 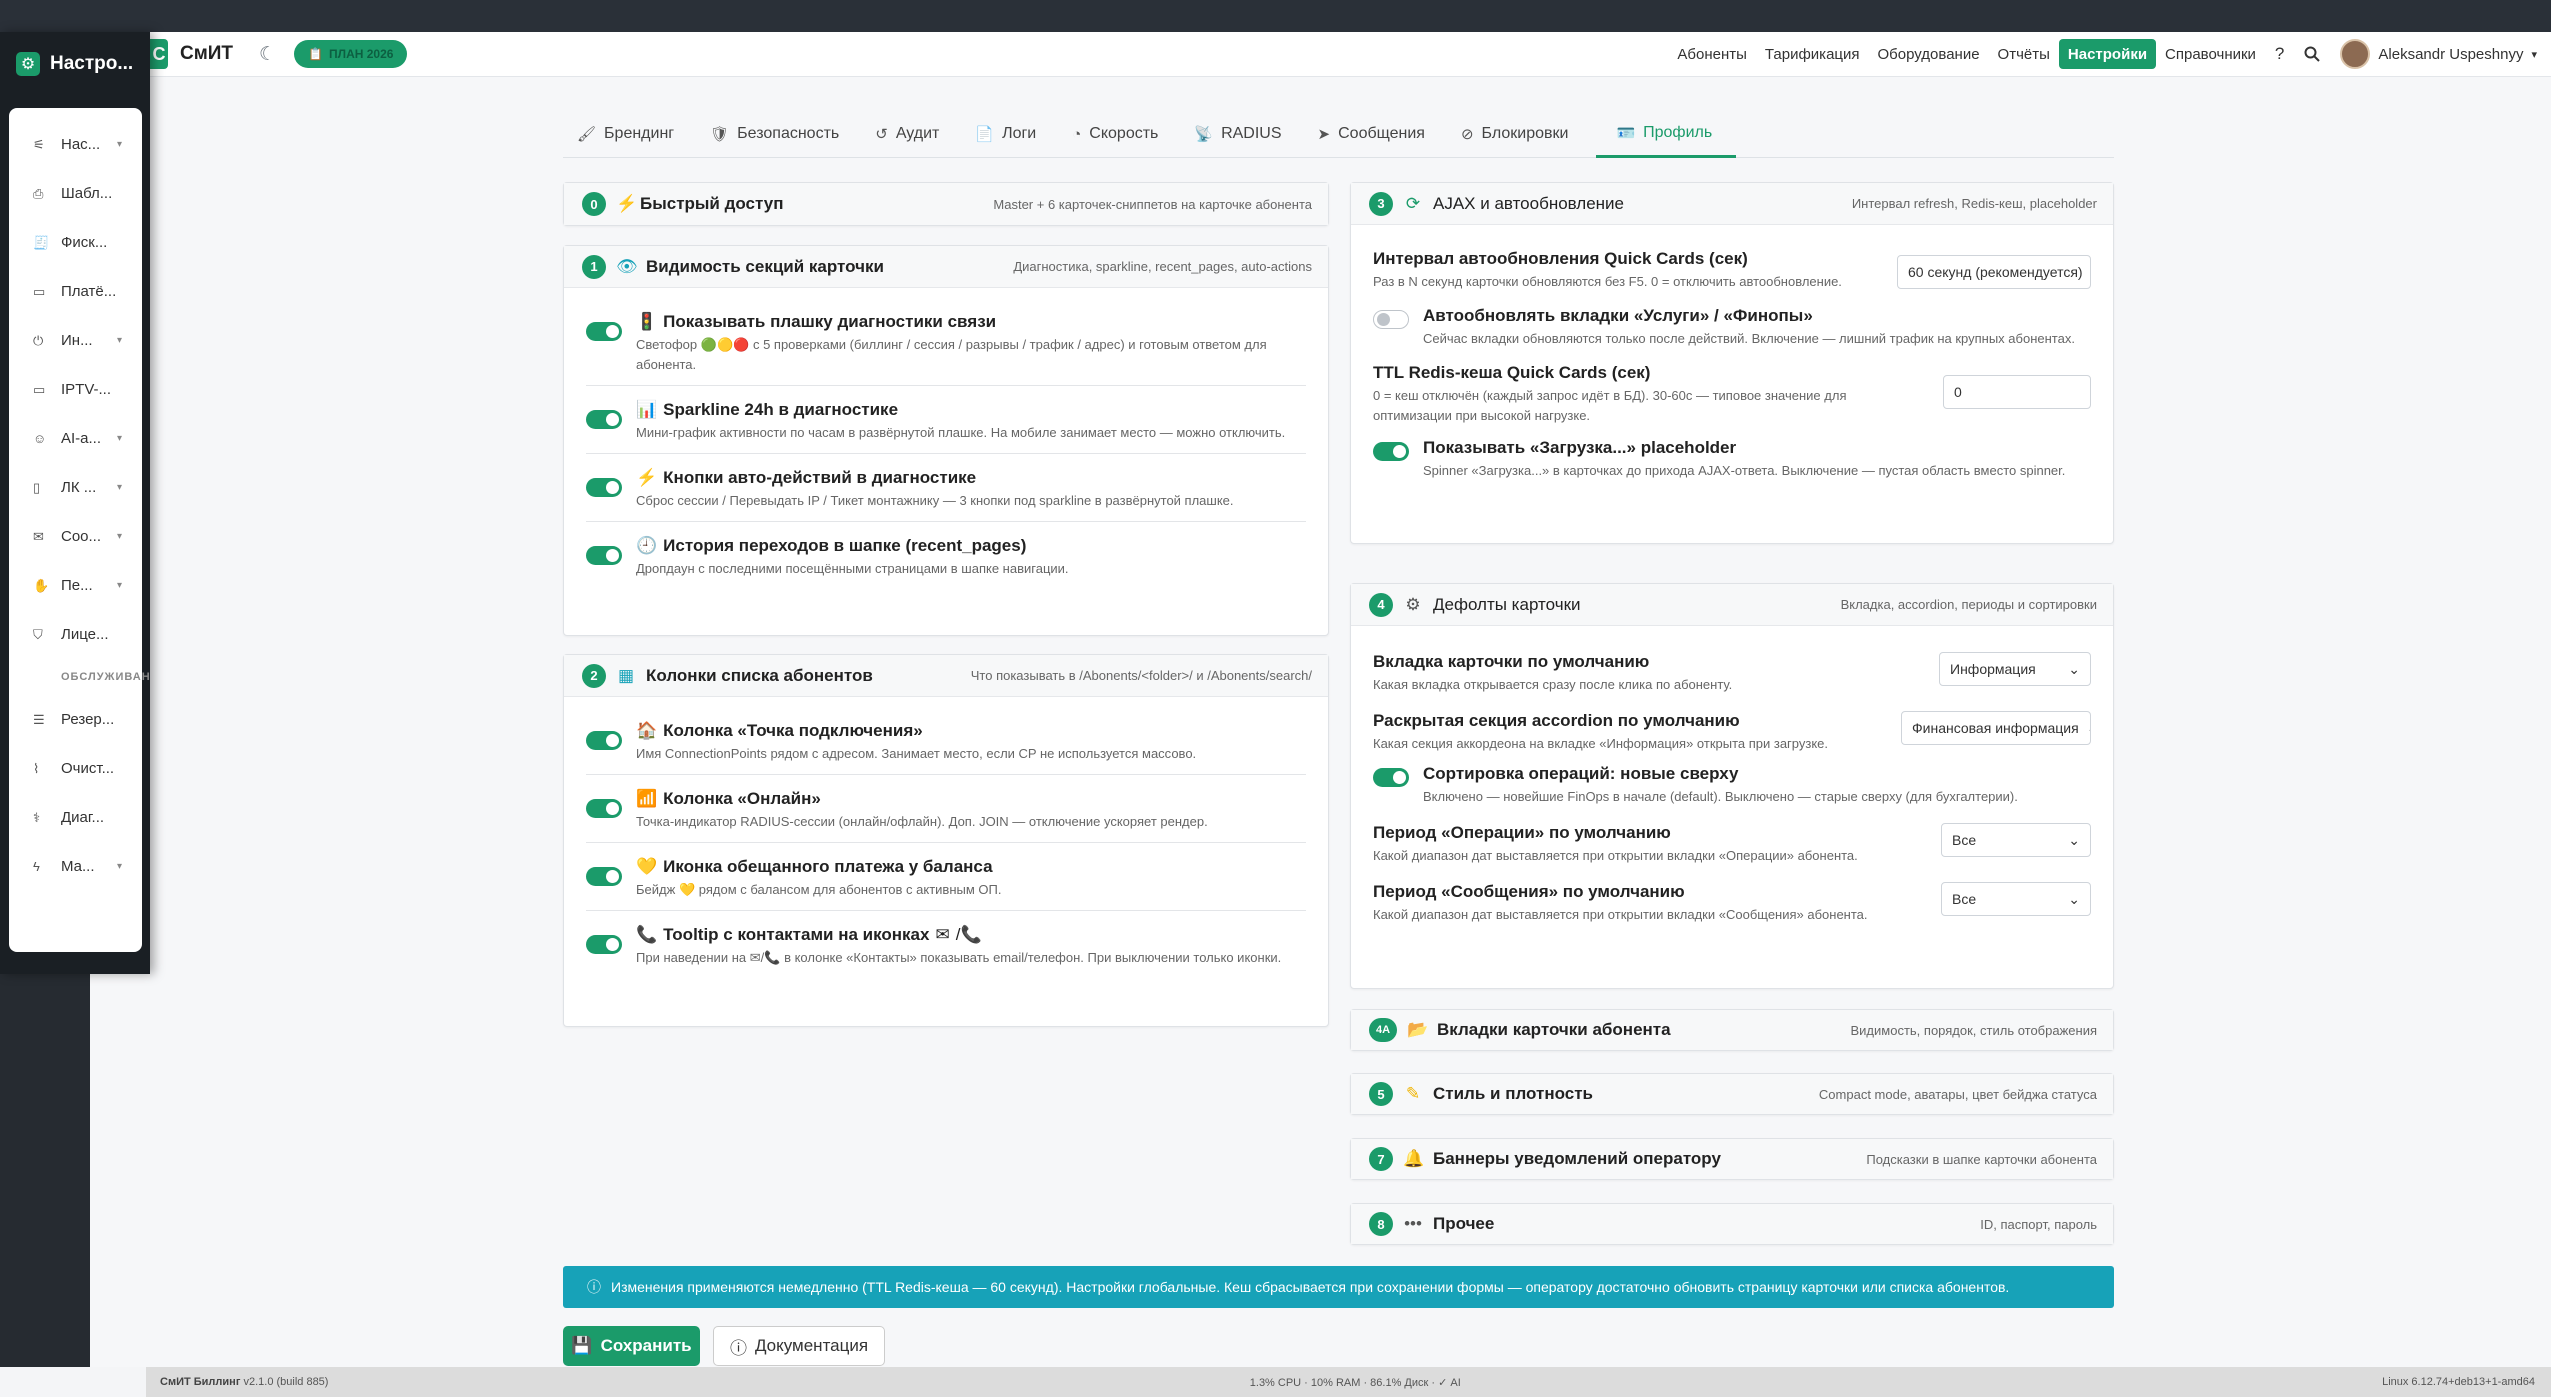 I want to click on tab-0: 🖌 Брендинг, so click(x=637, y=134).